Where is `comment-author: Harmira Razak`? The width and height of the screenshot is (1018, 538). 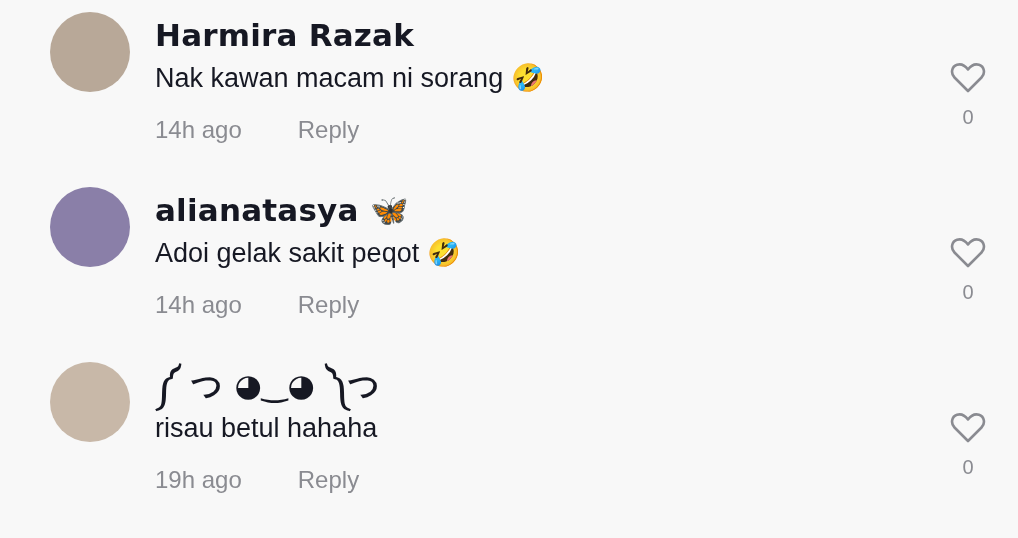 comment-author: Harmira Razak is located at coordinates (293, 35).